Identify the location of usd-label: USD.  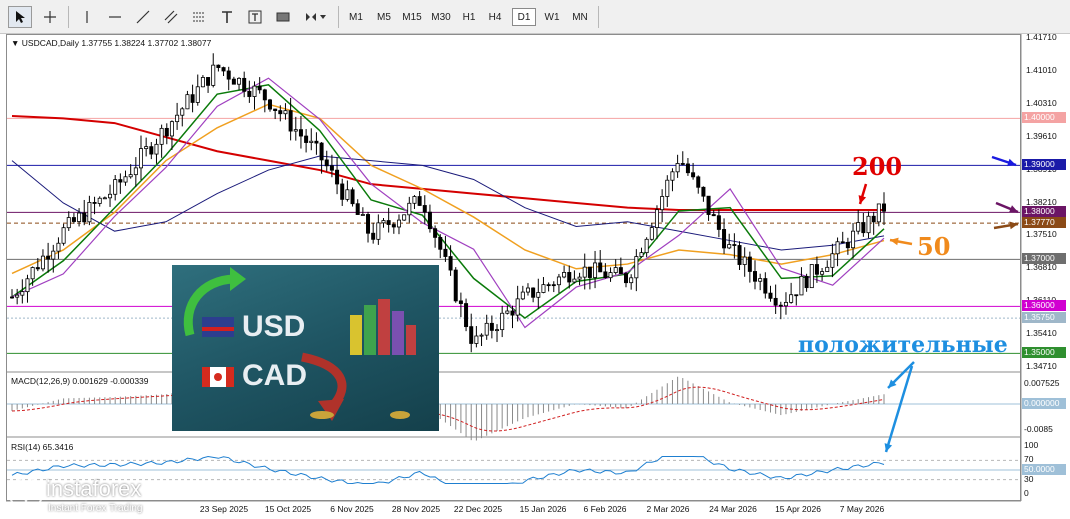
(274, 326).